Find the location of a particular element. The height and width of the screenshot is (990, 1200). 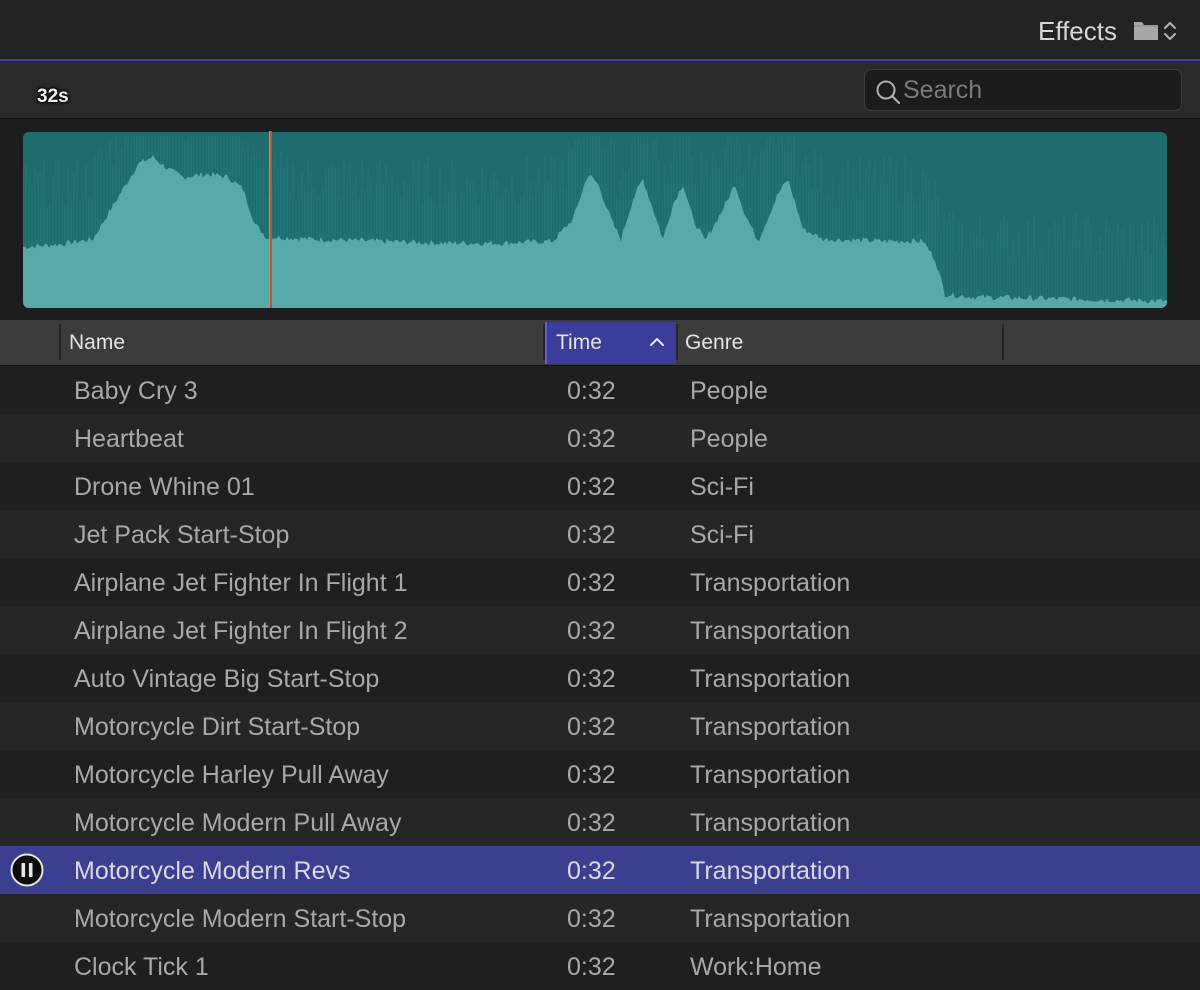

table-row: Clock Tick 1 0:32 Work:Home is located at coordinates (600, 966).